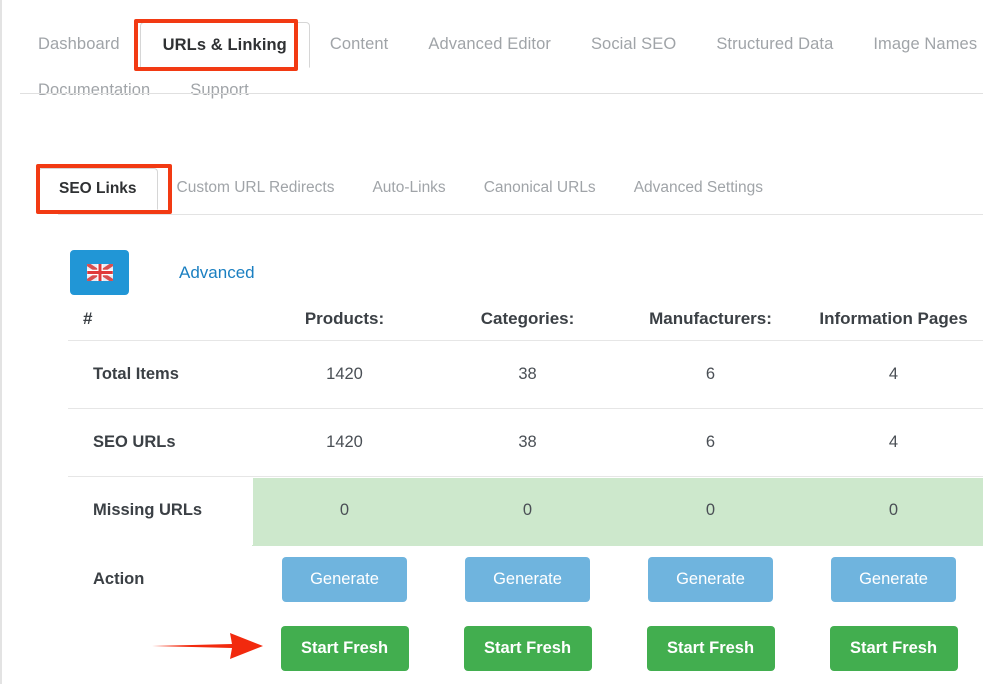  I want to click on language-bar: Advanced, so click(162, 272).